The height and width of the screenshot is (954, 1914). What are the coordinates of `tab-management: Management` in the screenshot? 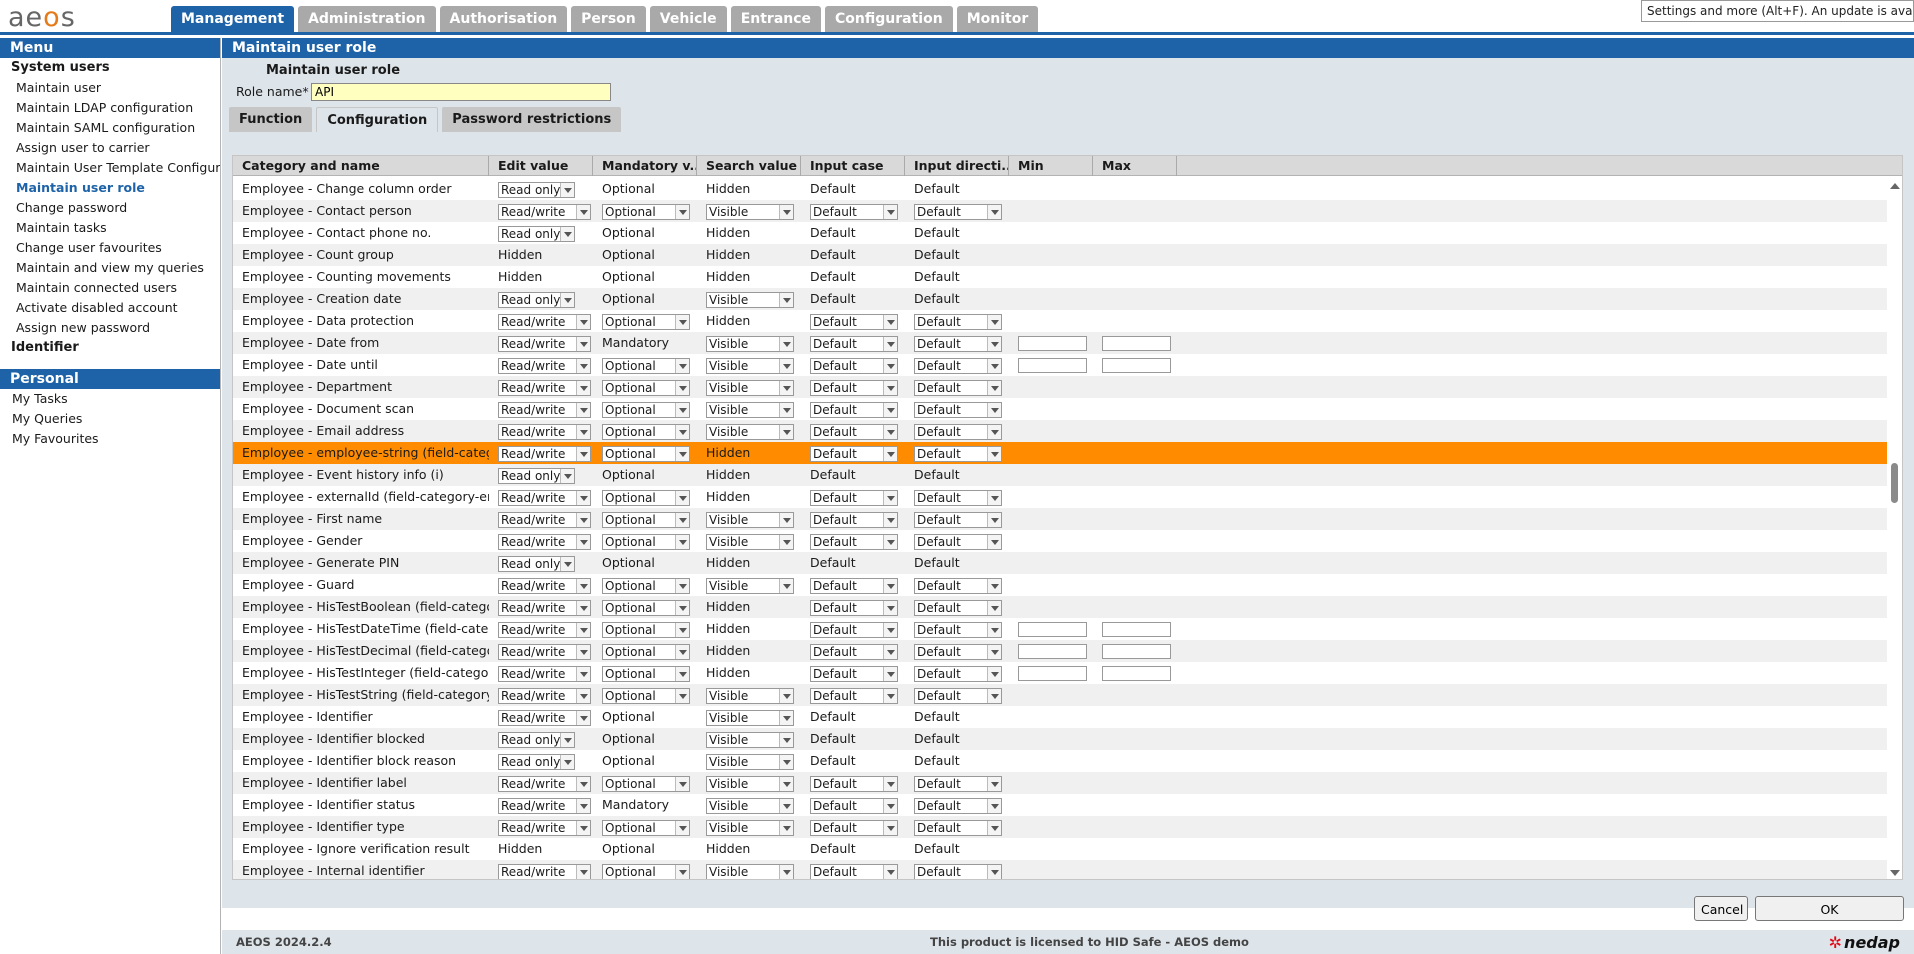 It's located at (233, 19).